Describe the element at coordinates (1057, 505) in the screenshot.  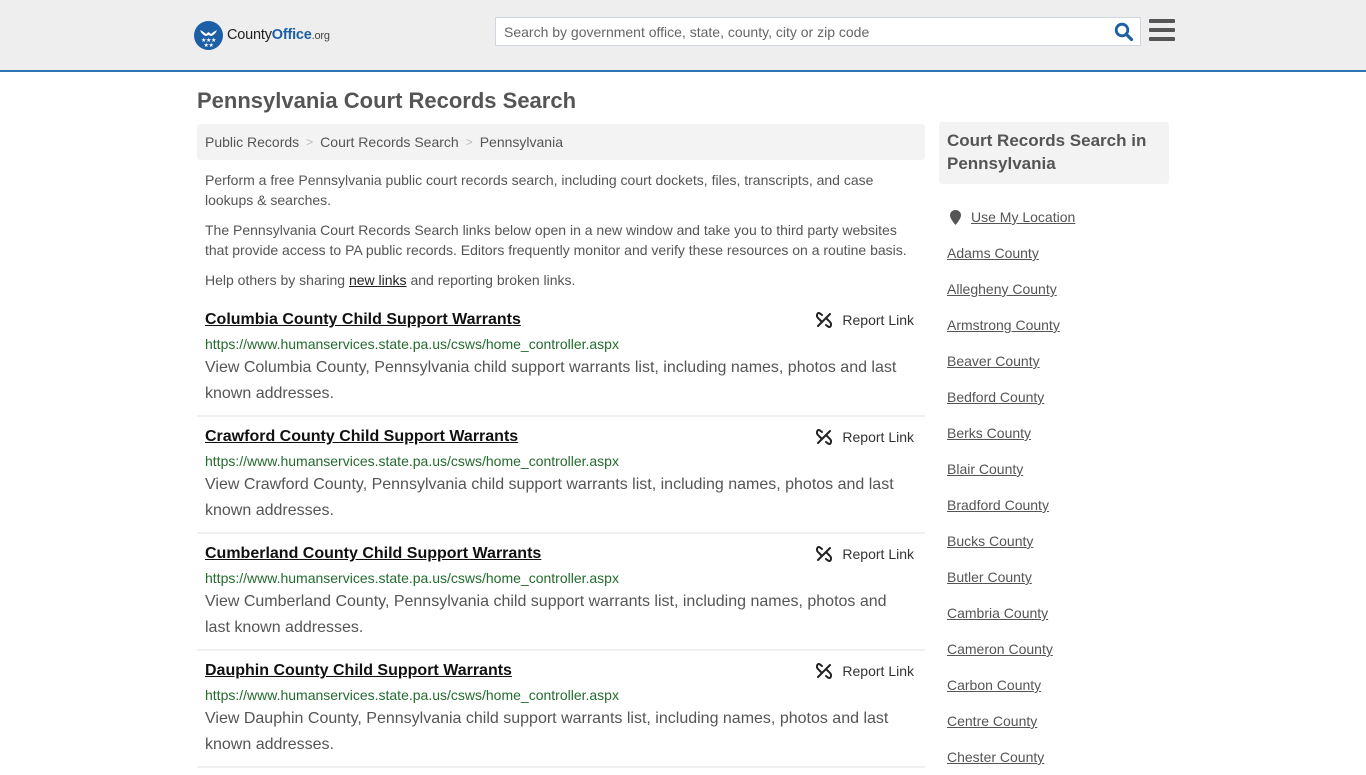
I see `sidebar-item-county: Bradford County` at that location.